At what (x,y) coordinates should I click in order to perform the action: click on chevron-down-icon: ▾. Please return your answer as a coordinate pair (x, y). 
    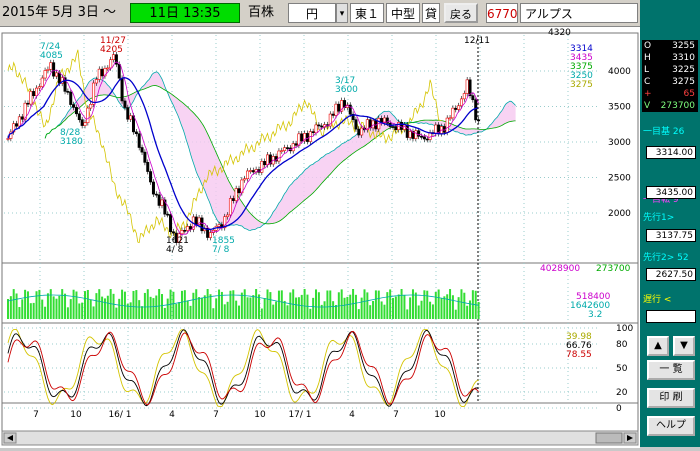
    Looking at the image, I should click on (342, 13).